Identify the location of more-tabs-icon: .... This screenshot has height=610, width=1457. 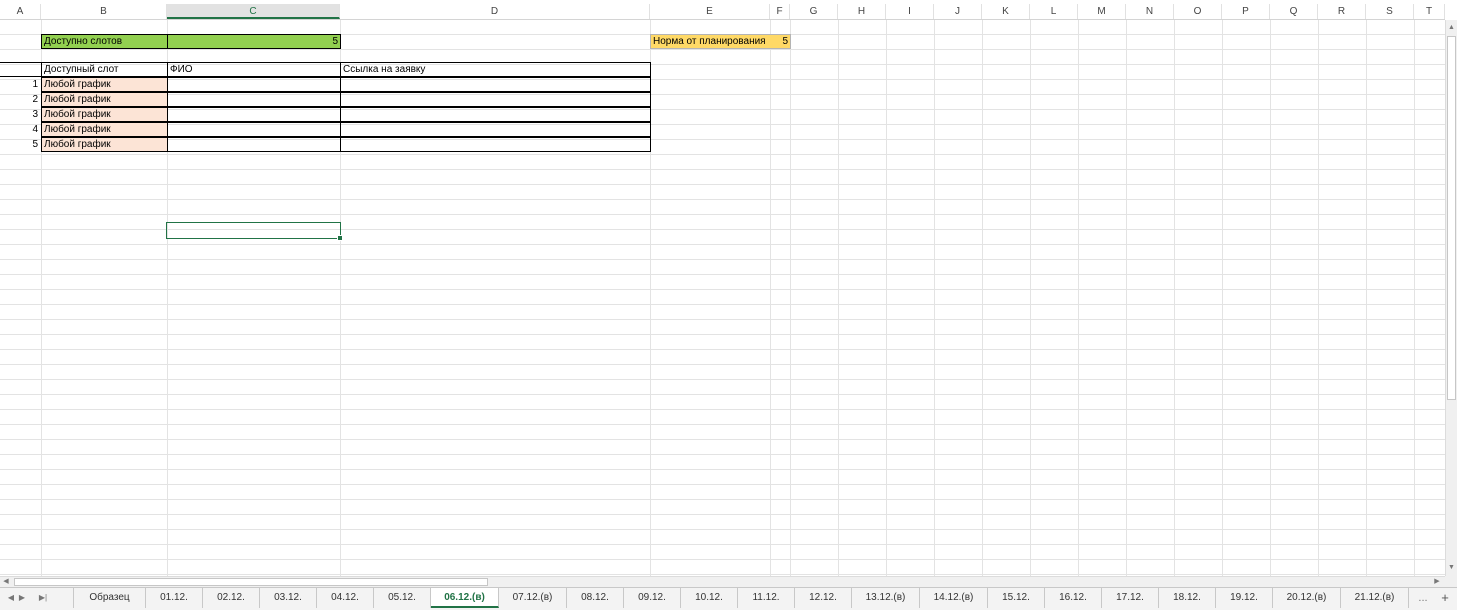
(1423, 598).